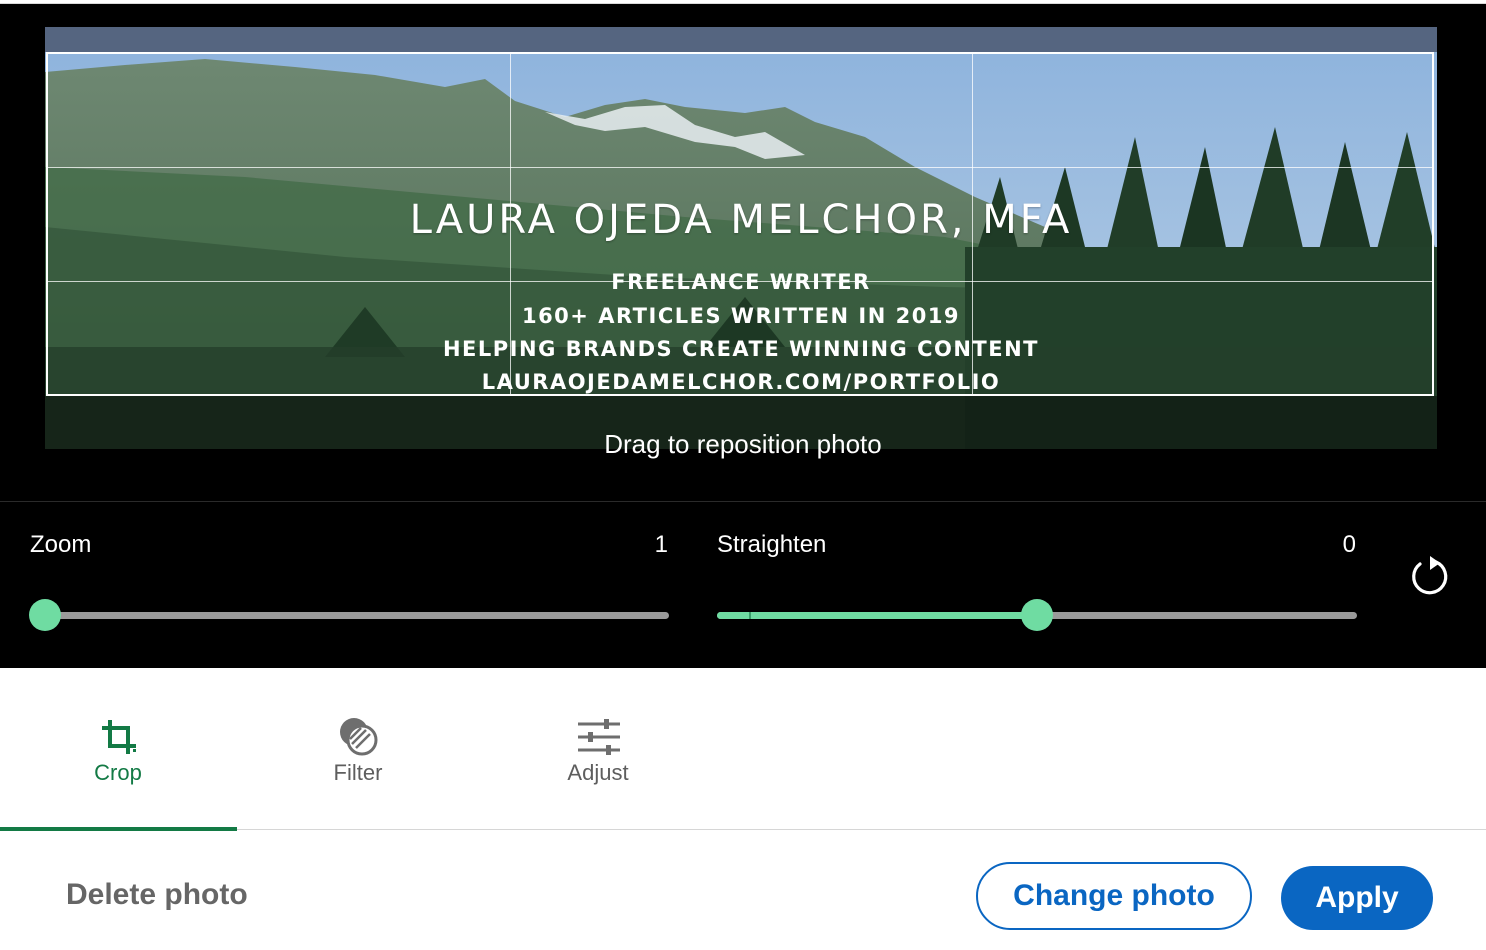 This screenshot has width=1486, height=950. What do you see at coordinates (359, 737) in the screenshot?
I see `filter-icon` at bounding box center [359, 737].